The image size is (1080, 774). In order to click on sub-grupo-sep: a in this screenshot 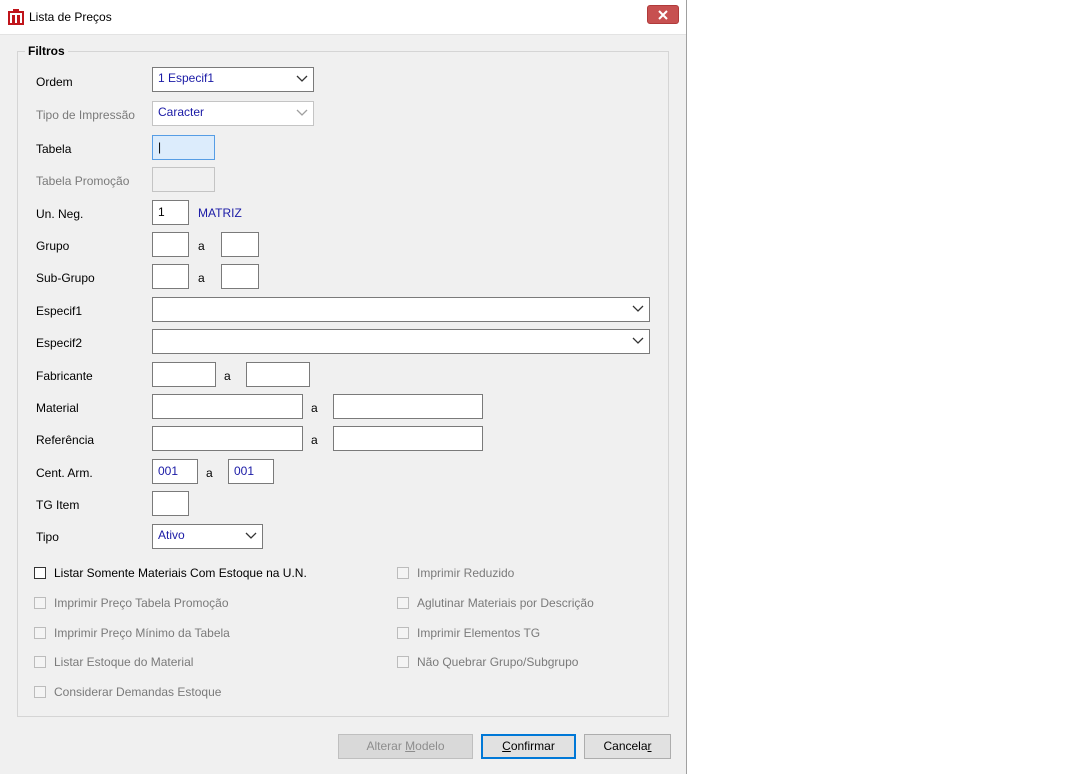, I will do `click(201, 278)`.